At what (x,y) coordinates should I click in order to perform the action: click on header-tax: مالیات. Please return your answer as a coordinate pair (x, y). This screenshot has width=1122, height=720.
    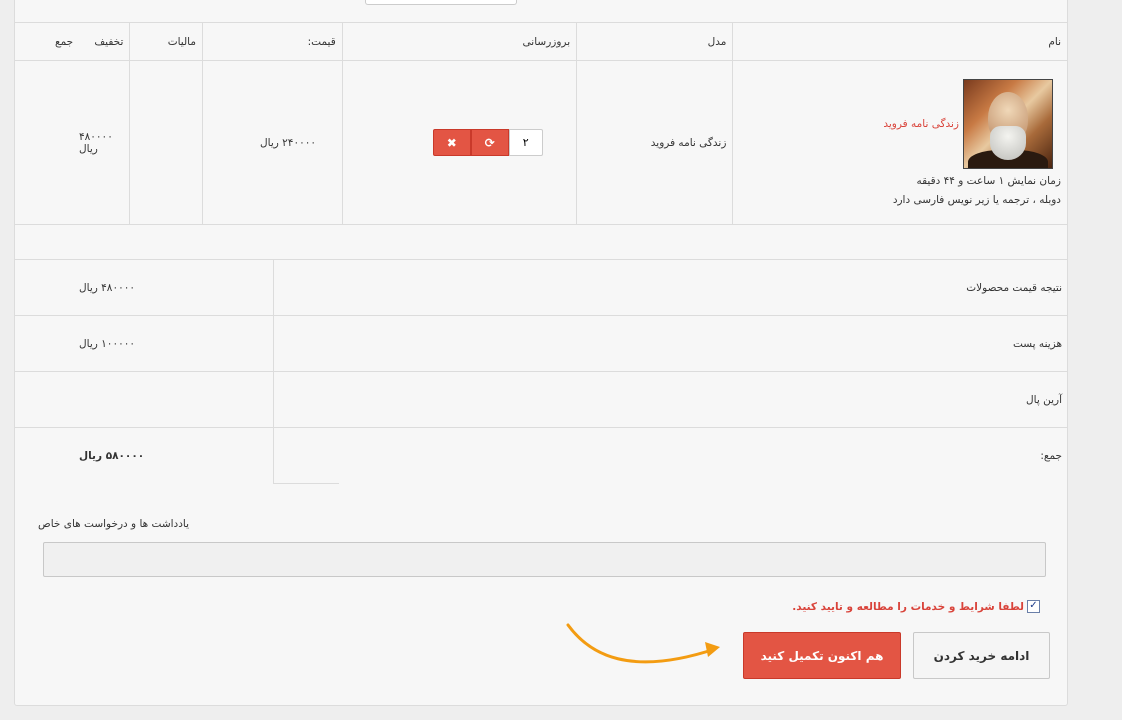
    Looking at the image, I should click on (166, 41).